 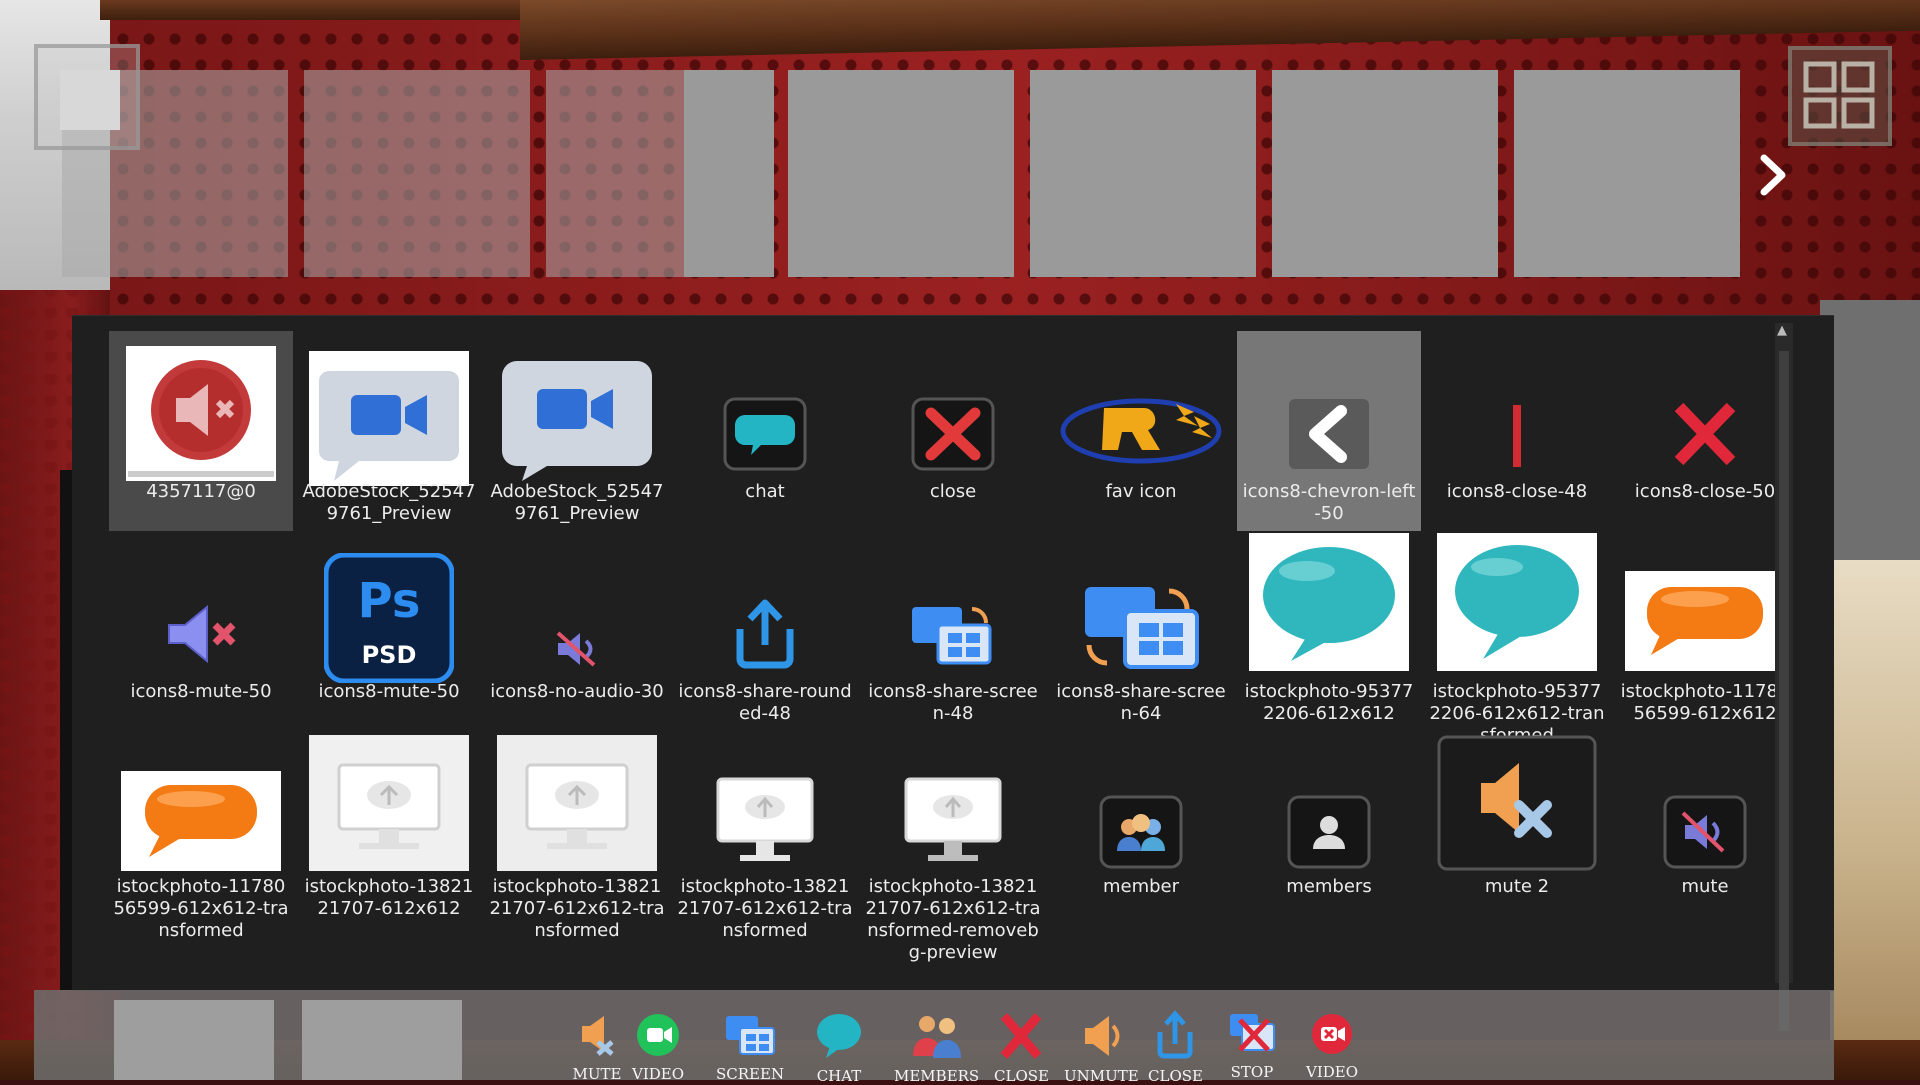 I want to click on share-icon, so click(x=1175, y=1034).